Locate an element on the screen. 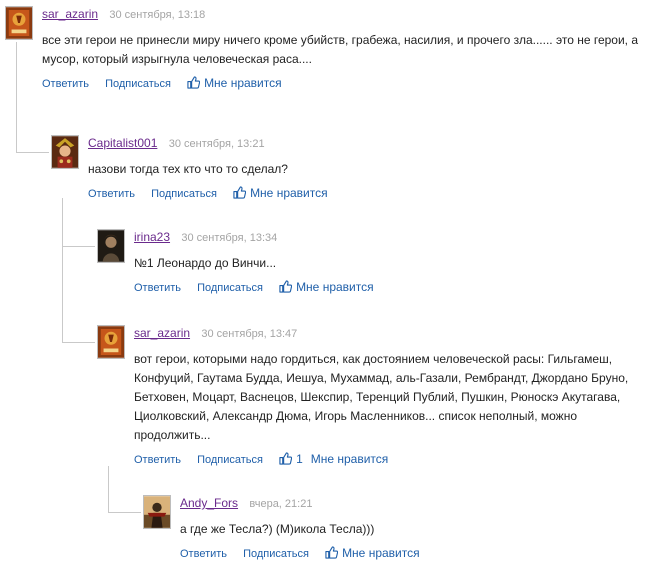 The height and width of the screenshot is (565, 650). like-count: 1 is located at coordinates (299, 459).